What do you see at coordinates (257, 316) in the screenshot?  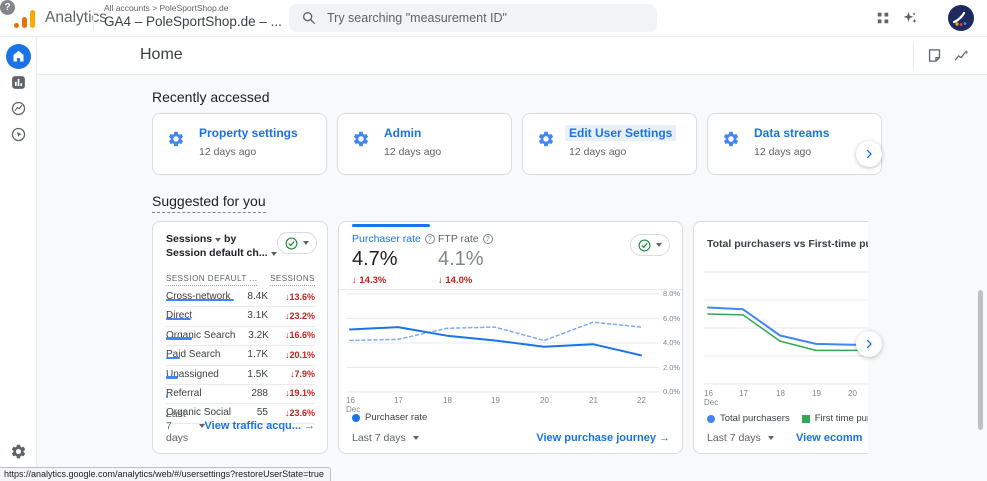 I see `sessions-value: 3.1K` at bounding box center [257, 316].